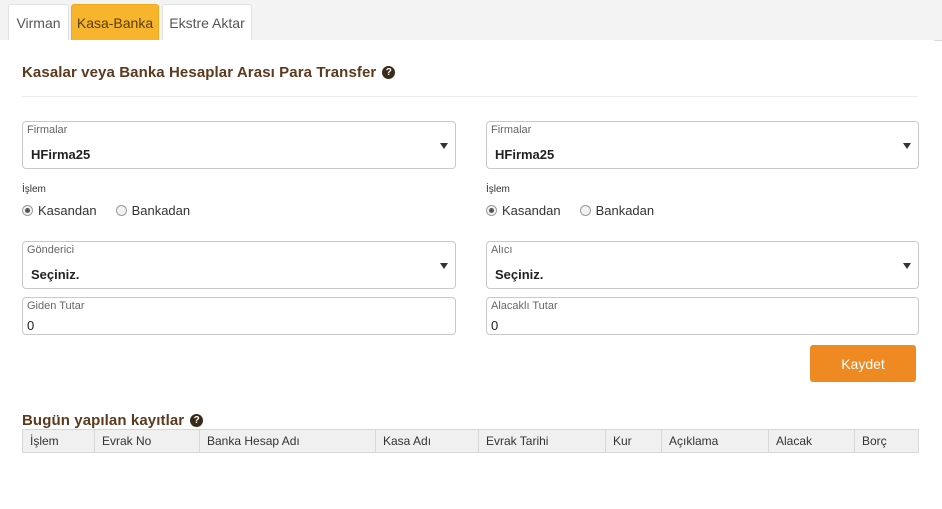 The height and width of the screenshot is (509, 942). I want to click on right-radio-bankadan: Bankadan, so click(617, 210).